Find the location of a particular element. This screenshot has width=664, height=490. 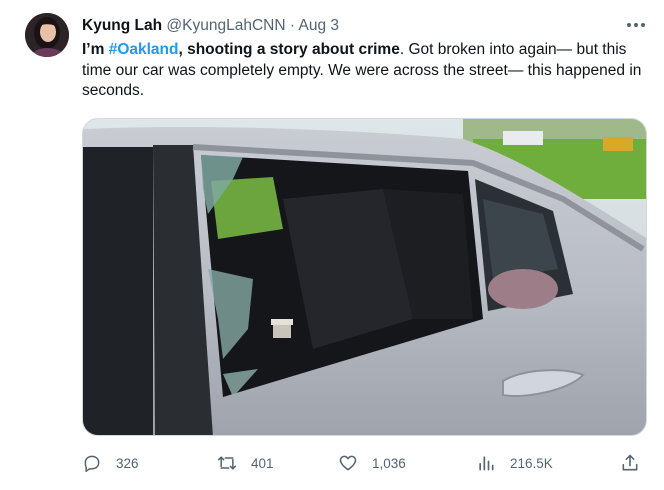

avatar-image is located at coordinates (47, 35).